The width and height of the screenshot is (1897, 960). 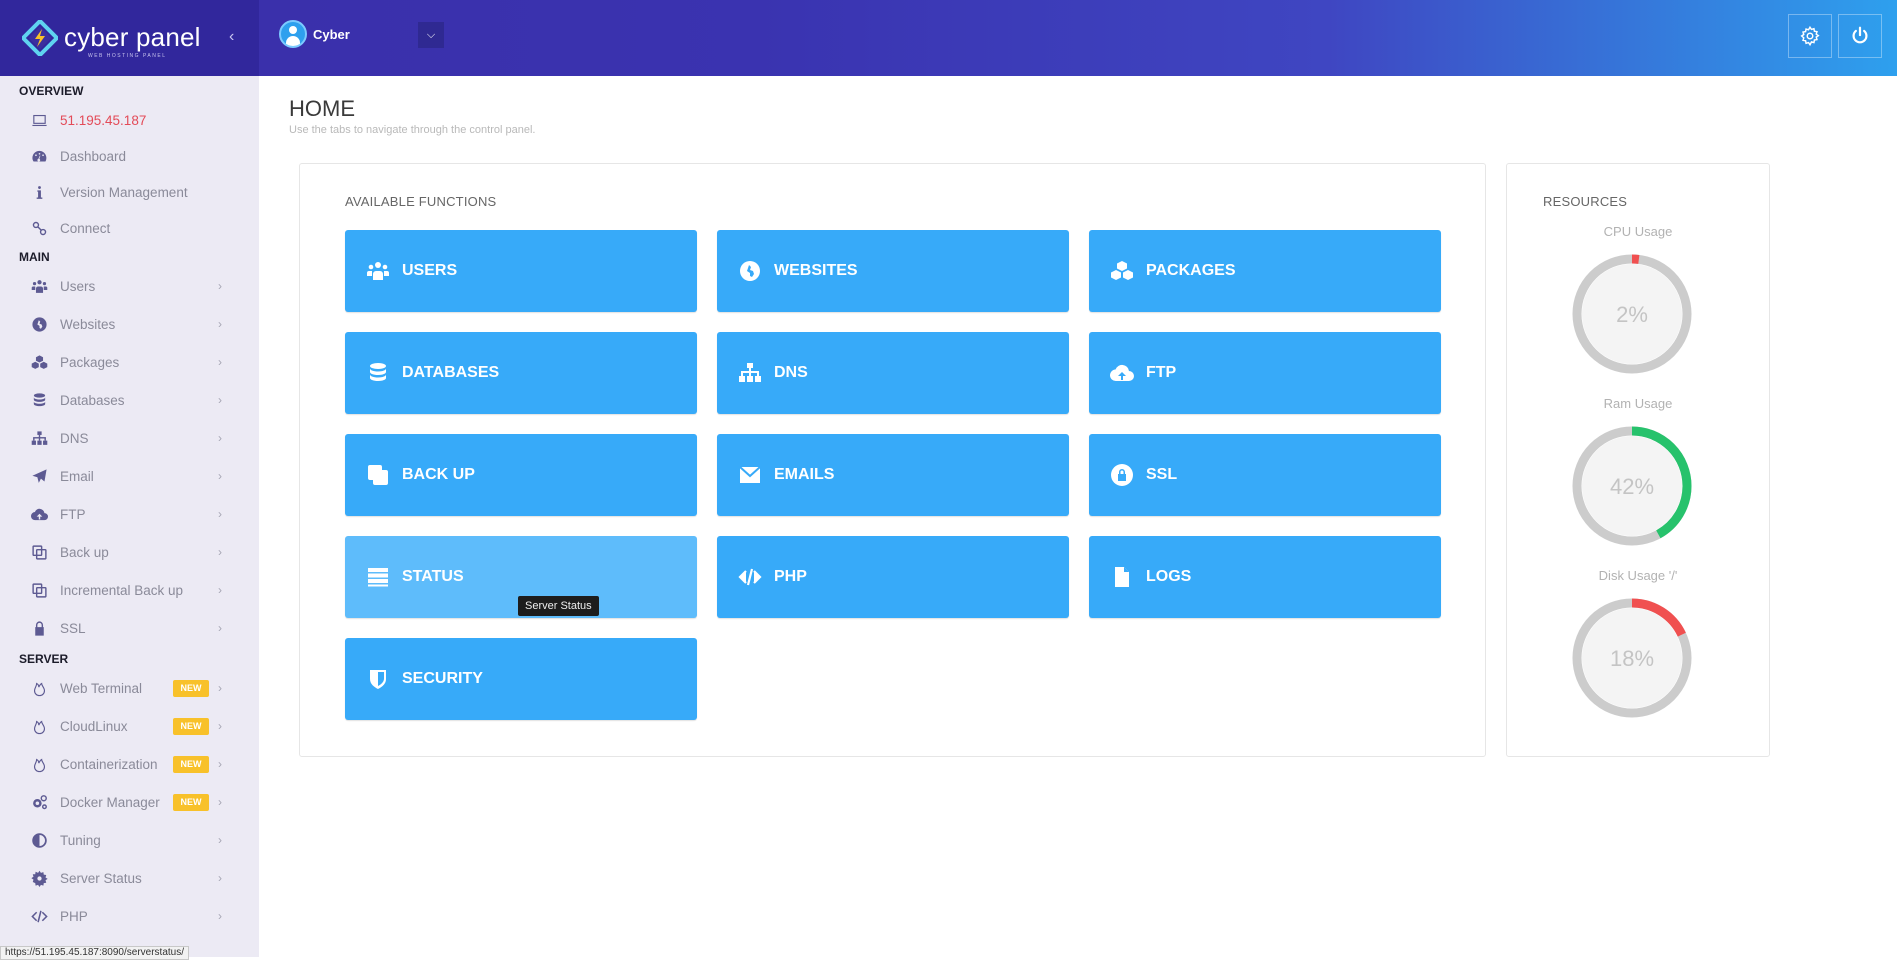 I want to click on logo-icon, so click(x=40, y=38).